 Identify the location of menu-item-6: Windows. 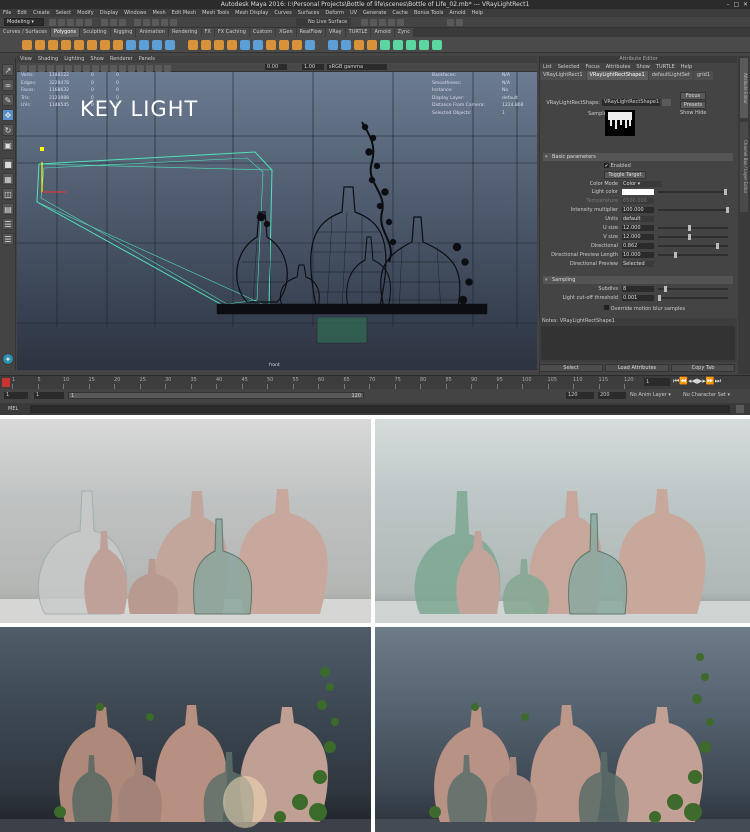
(135, 13).